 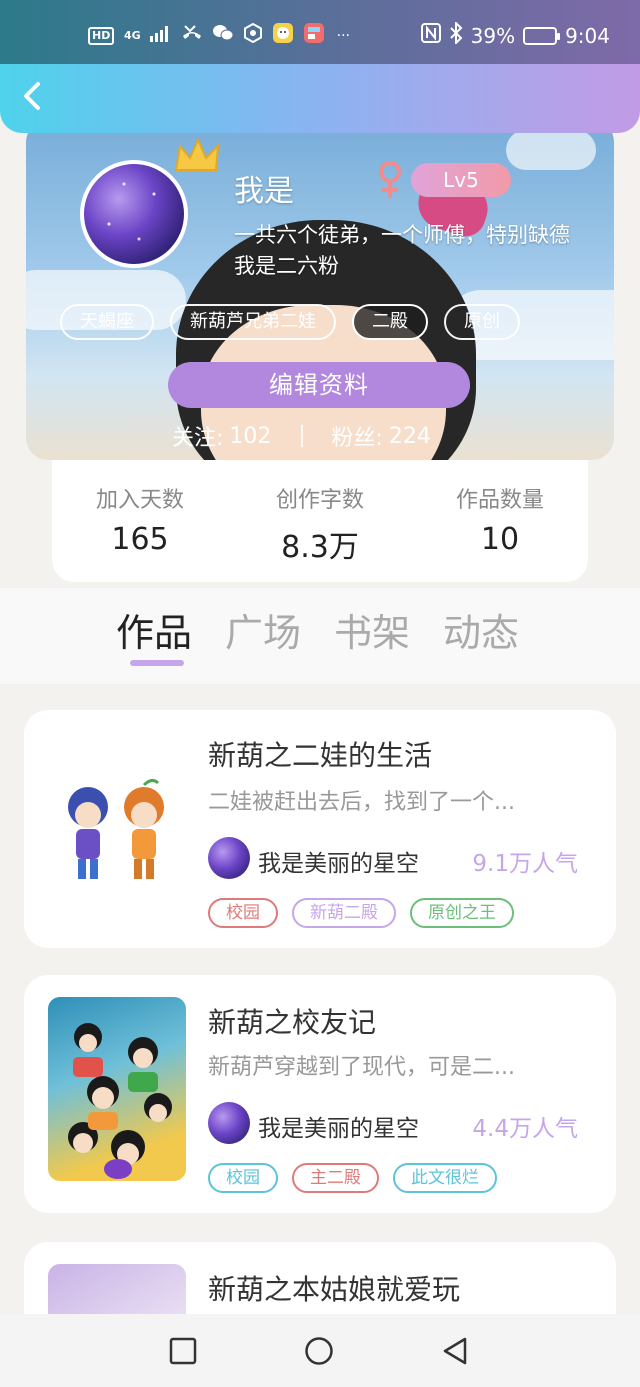 What do you see at coordinates (525, 1129) in the screenshot?
I see `popularity-count: 4.4万人气` at bounding box center [525, 1129].